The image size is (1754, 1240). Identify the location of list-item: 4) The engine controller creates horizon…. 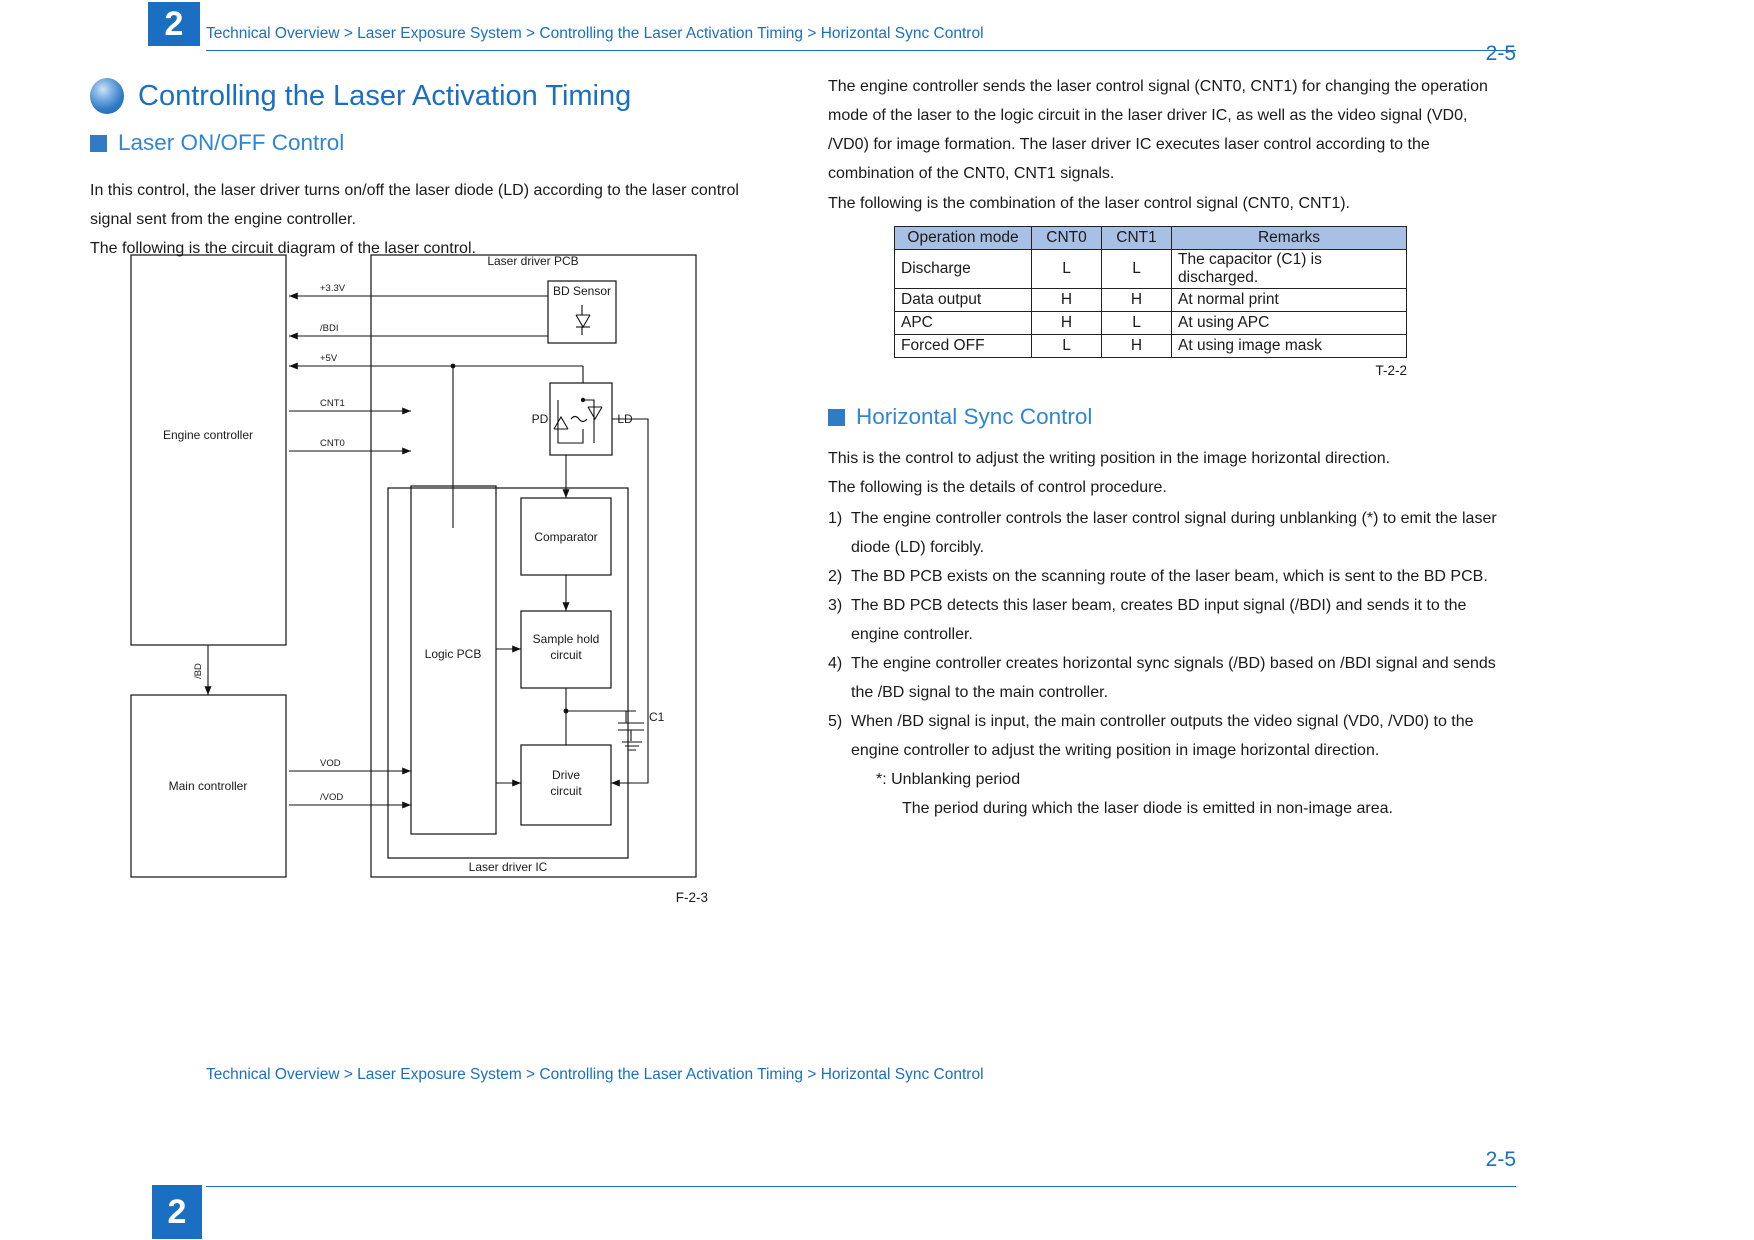
(1163, 678).